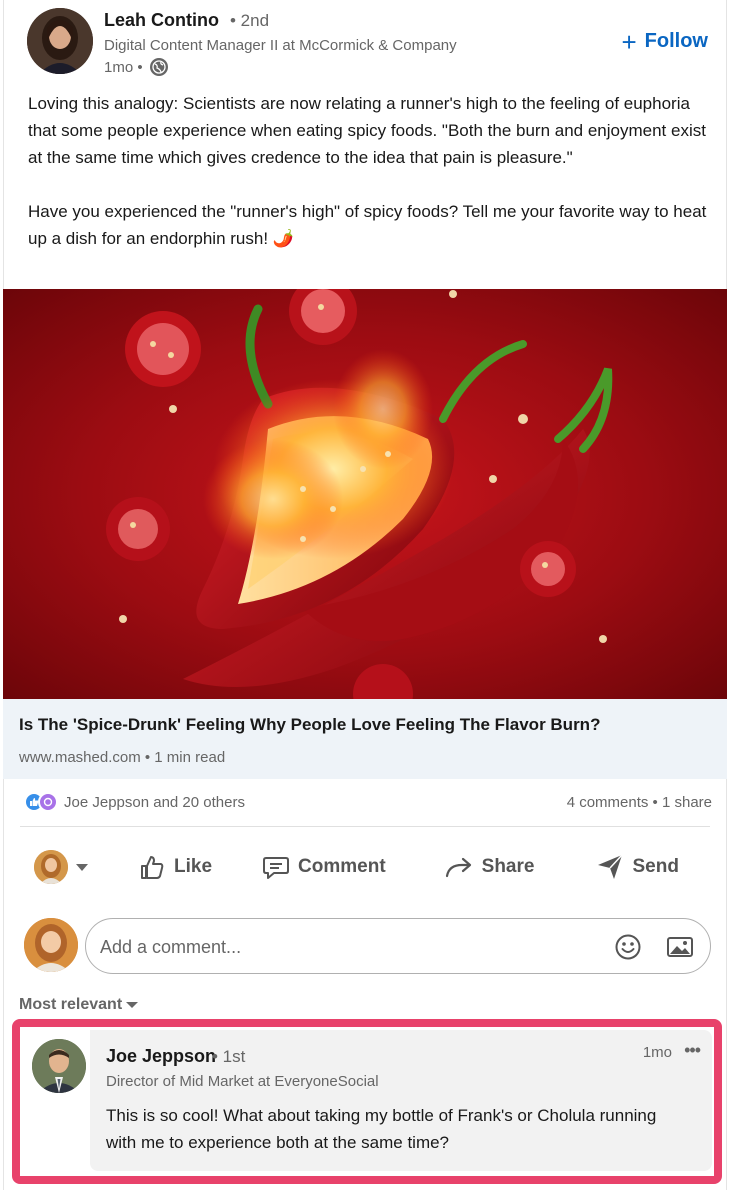 This screenshot has width=730, height=1190. Describe the element at coordinates (680, 947) in the screenshot. I see `image-icon` at that location.